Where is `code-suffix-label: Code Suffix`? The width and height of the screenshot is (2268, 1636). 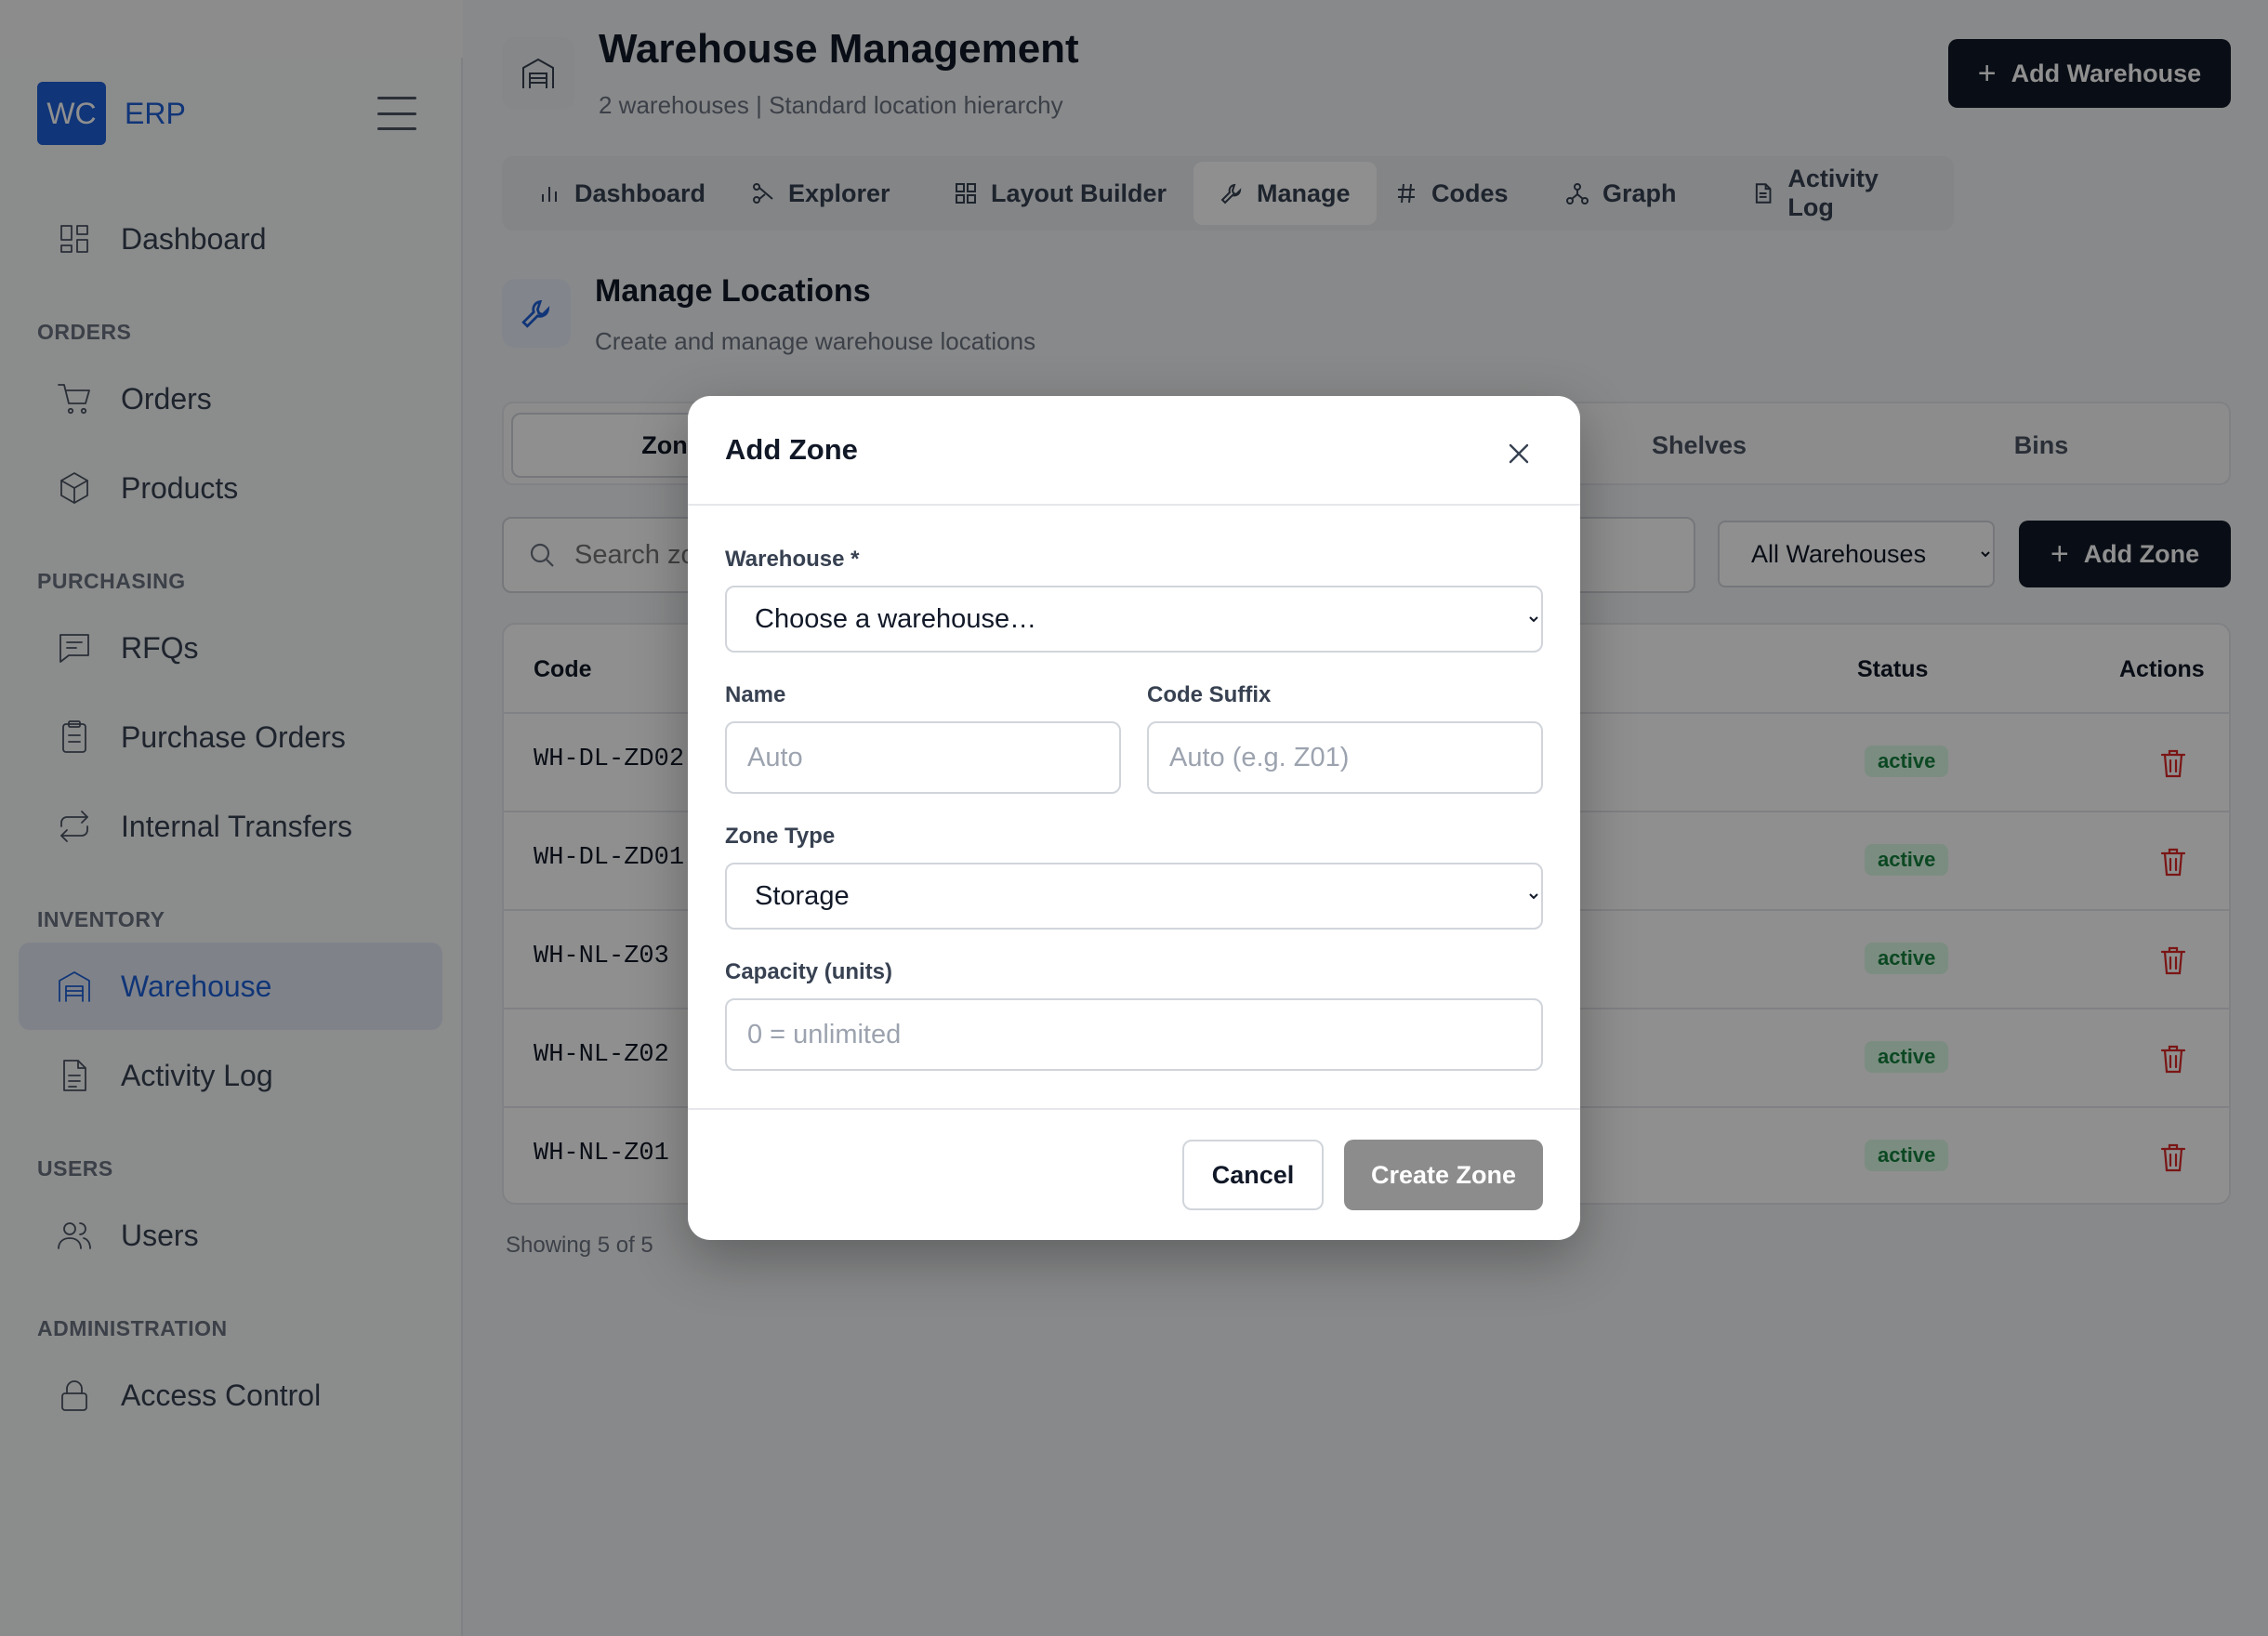
code-suffix-label: Code Suffix is located at coordinates (1209, 695).